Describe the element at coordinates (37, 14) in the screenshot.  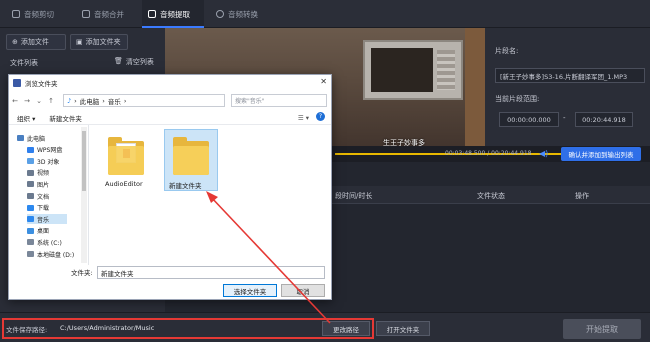
I see `tab-audio-cut: 音频剪切` at that location.